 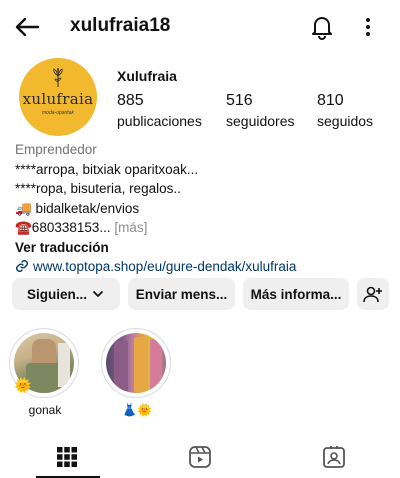 I want to click on tab-tagged, so click(x=333, y=457).